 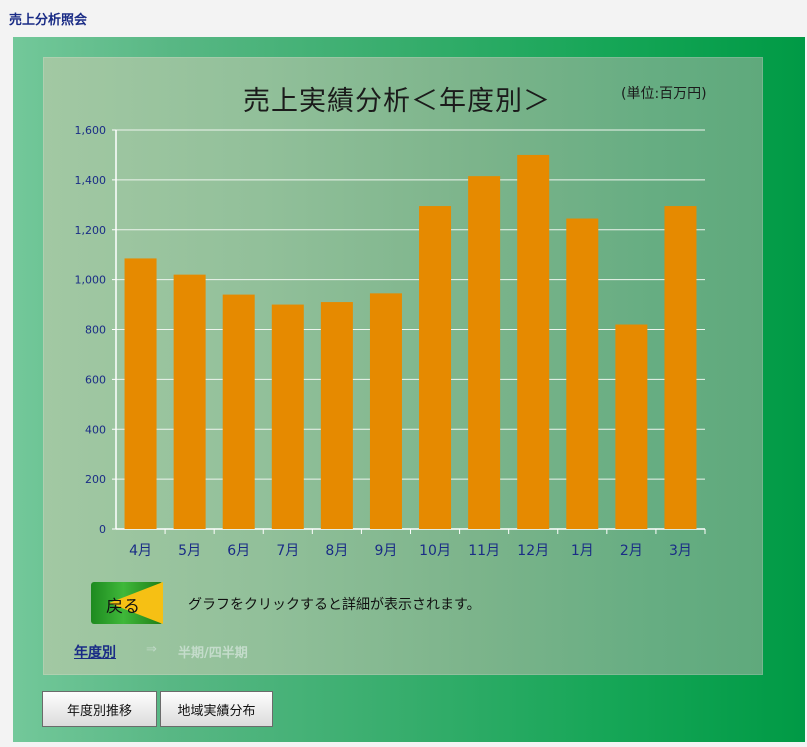 I want to click on x-tick-label: 7月, so click(x=287, y=551).